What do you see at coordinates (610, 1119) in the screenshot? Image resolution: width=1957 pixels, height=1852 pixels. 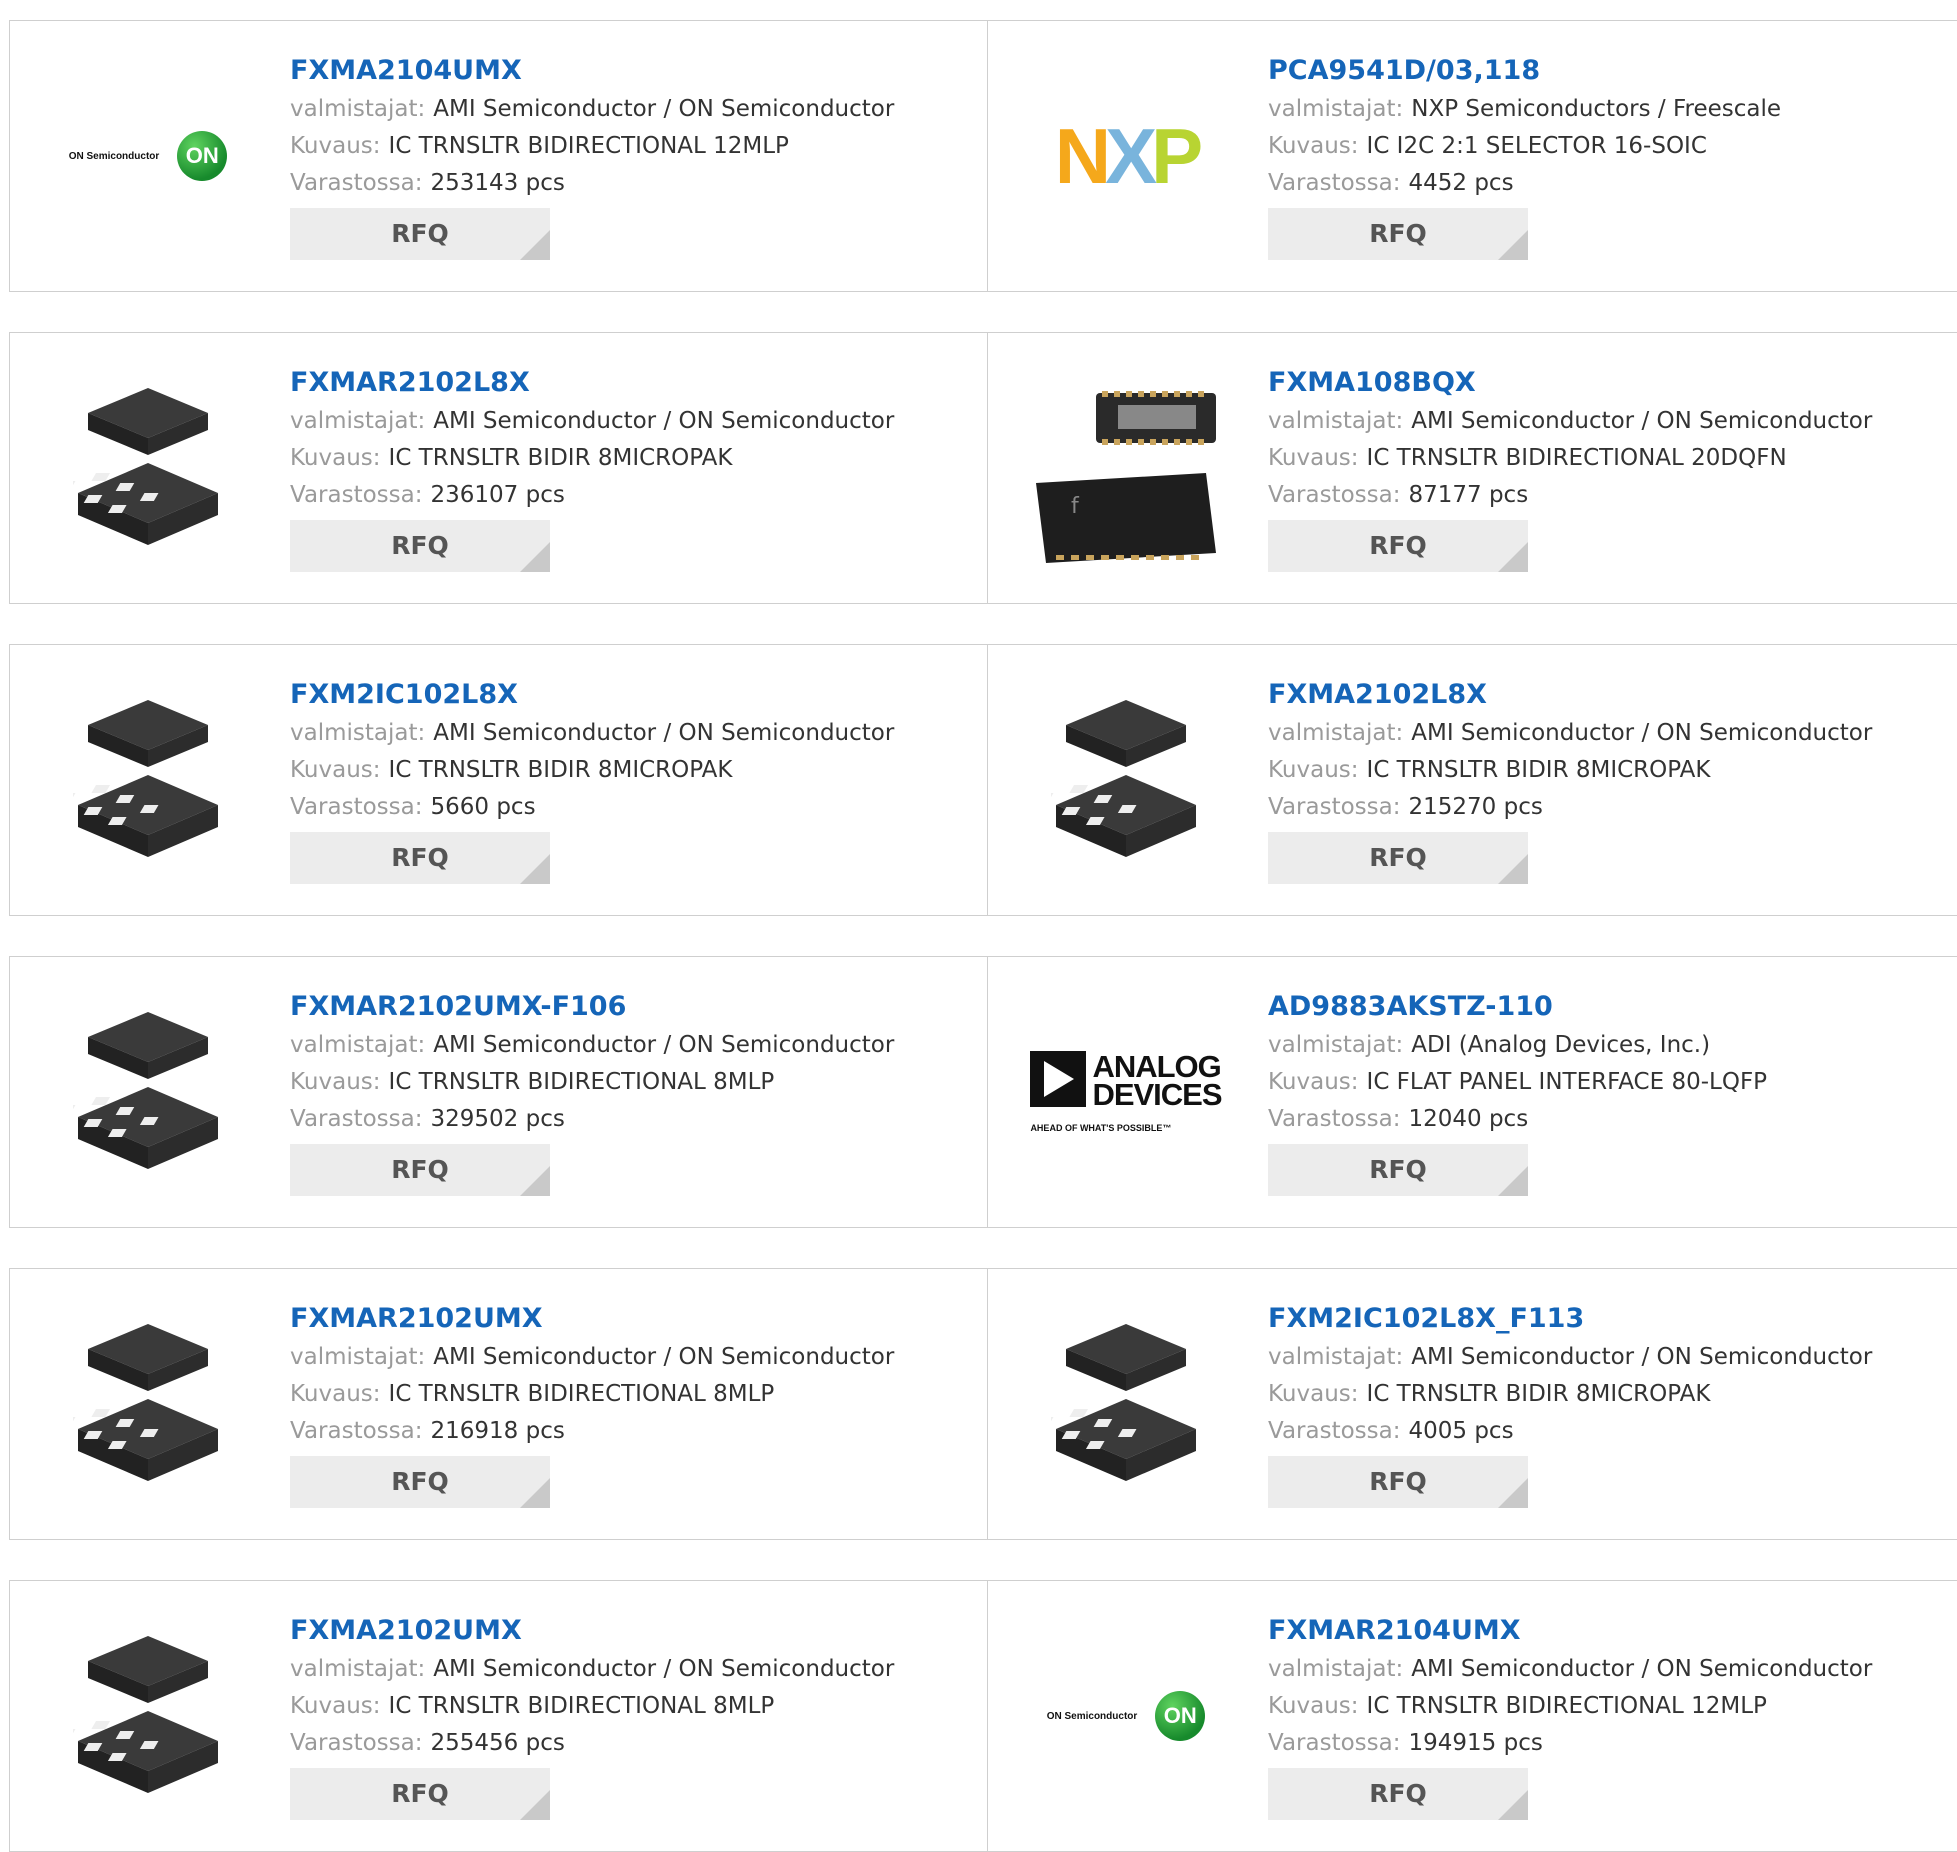 I see `stock-line: Varastossa: 329502 pcs` at bounding box center [610, 1119].